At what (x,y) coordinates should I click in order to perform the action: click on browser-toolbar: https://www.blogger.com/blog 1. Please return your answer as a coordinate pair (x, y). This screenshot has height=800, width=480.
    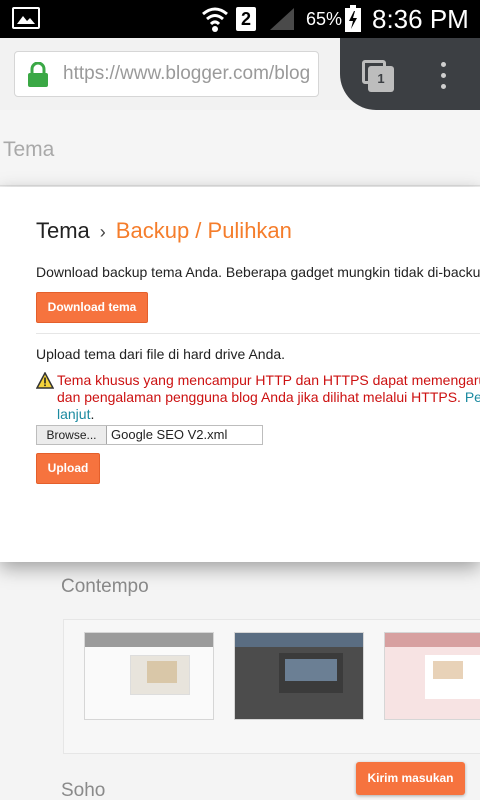
    Looking at the image, I should click on (240, 74).